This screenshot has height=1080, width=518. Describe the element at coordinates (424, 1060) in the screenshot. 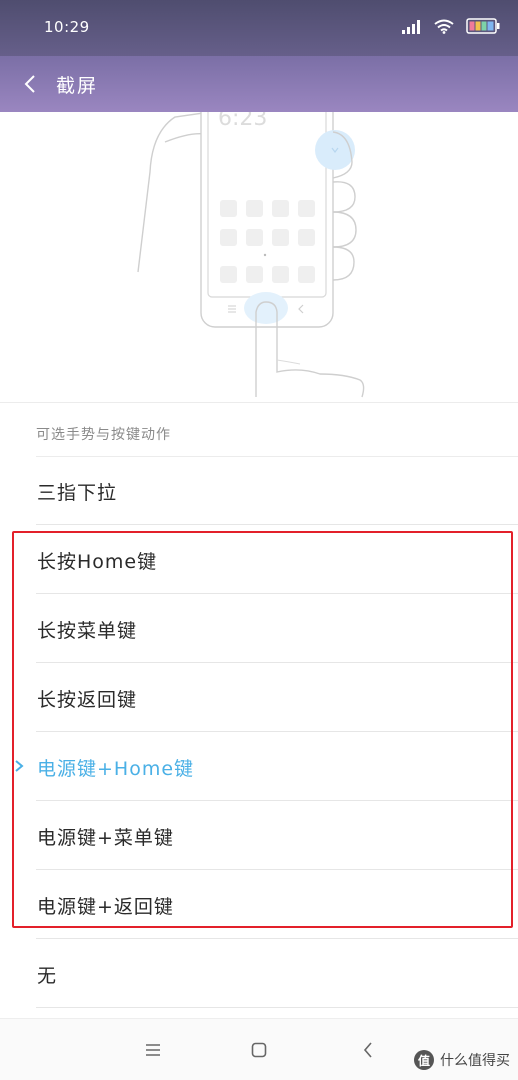

I see `watermark-badge: 值` at that location.